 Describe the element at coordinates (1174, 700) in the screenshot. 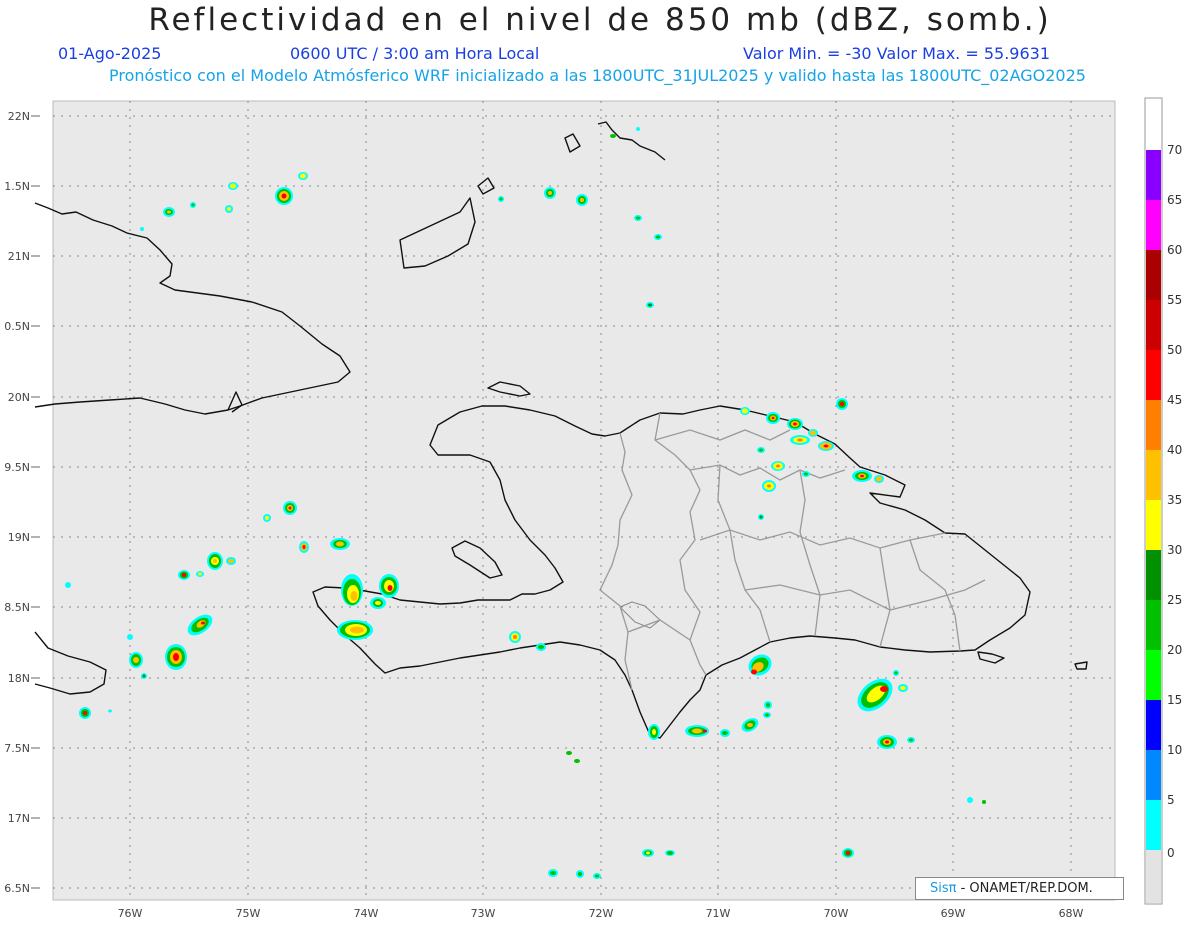

I see `colorbar-tick: 15` at that location.